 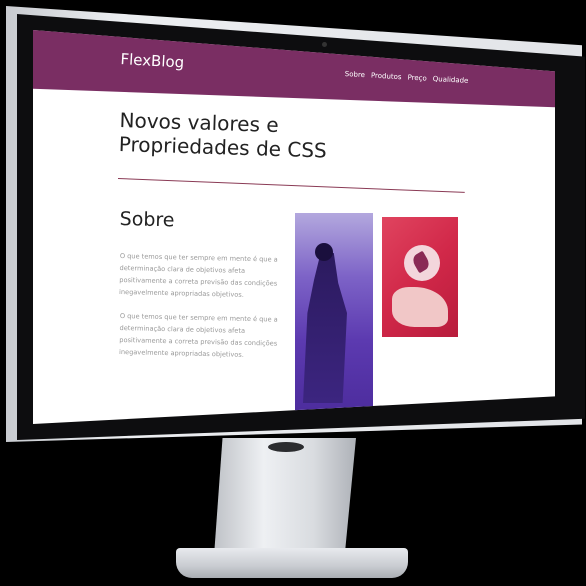 What do you see at coordinates (291, 185) in the screenshot?
I see `section-divider` at bounding box center [291, 185].